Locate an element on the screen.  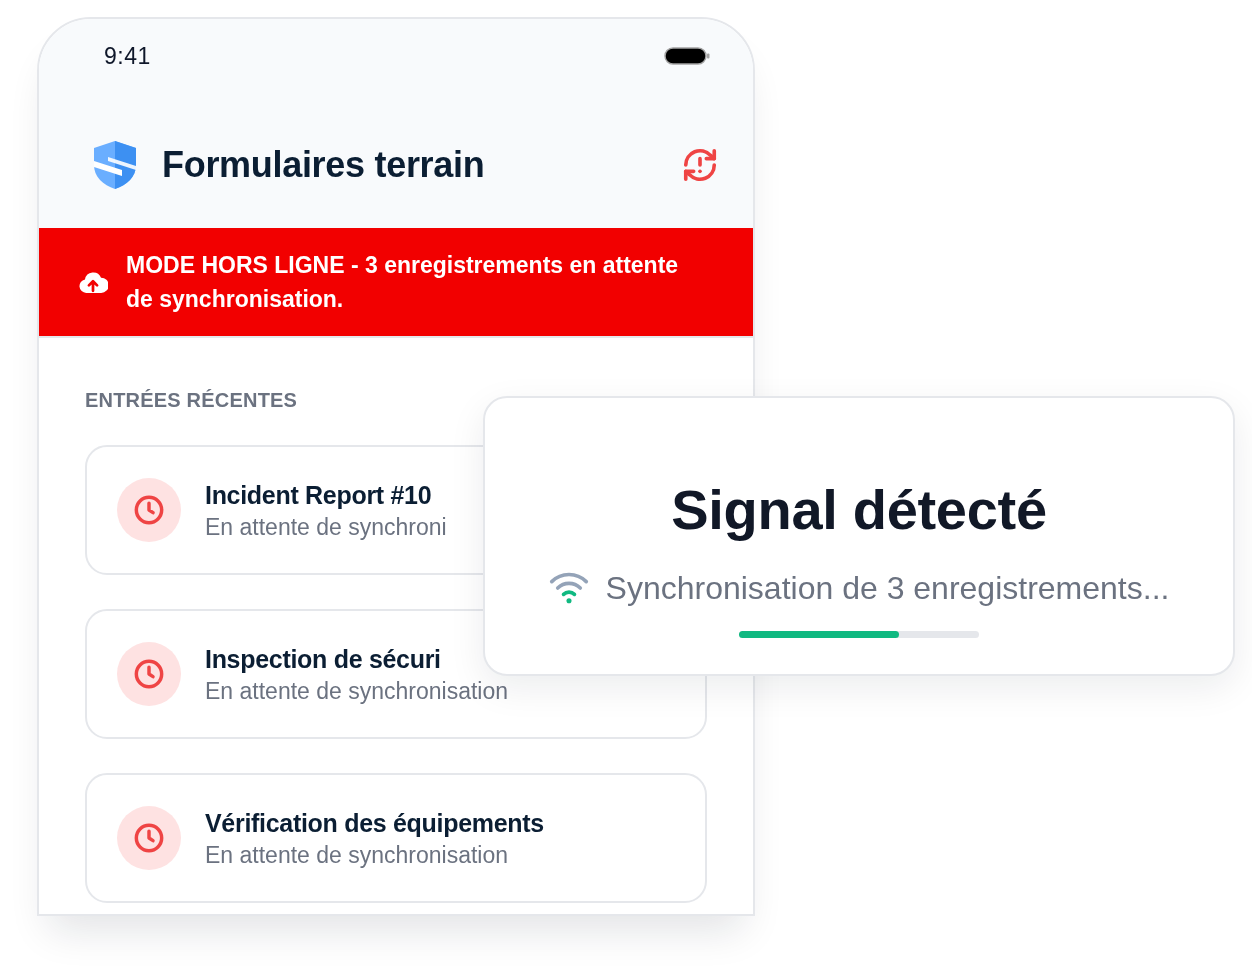
shield-logo-icon is located at coordinates (115, 164).